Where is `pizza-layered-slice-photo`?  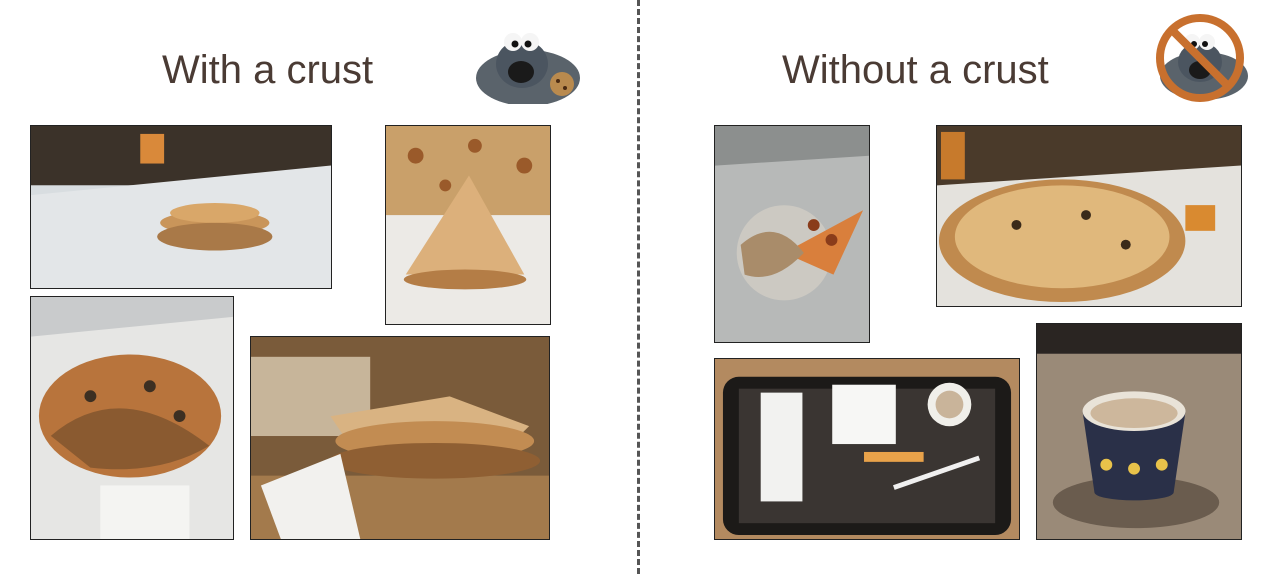 pizza-layered-slice-photo is located at coordinates (400, 438).